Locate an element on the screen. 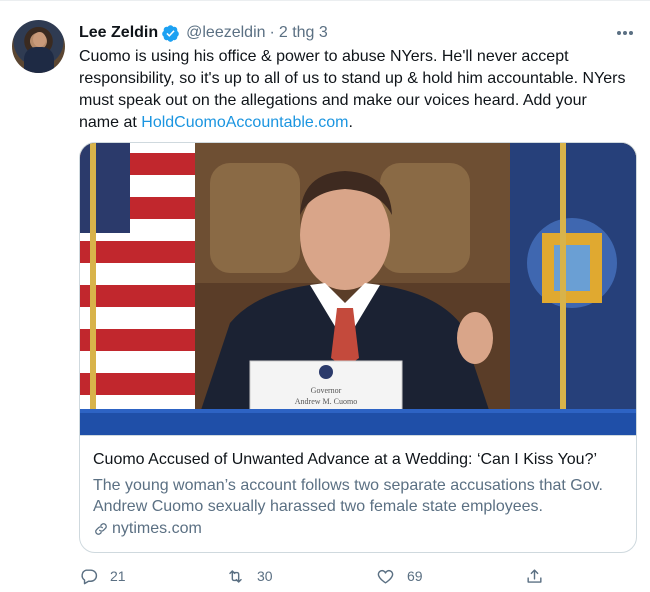 Image resolution: width=650 pixels, height=592 pixels. avatar is located at coordinates (38, 46).